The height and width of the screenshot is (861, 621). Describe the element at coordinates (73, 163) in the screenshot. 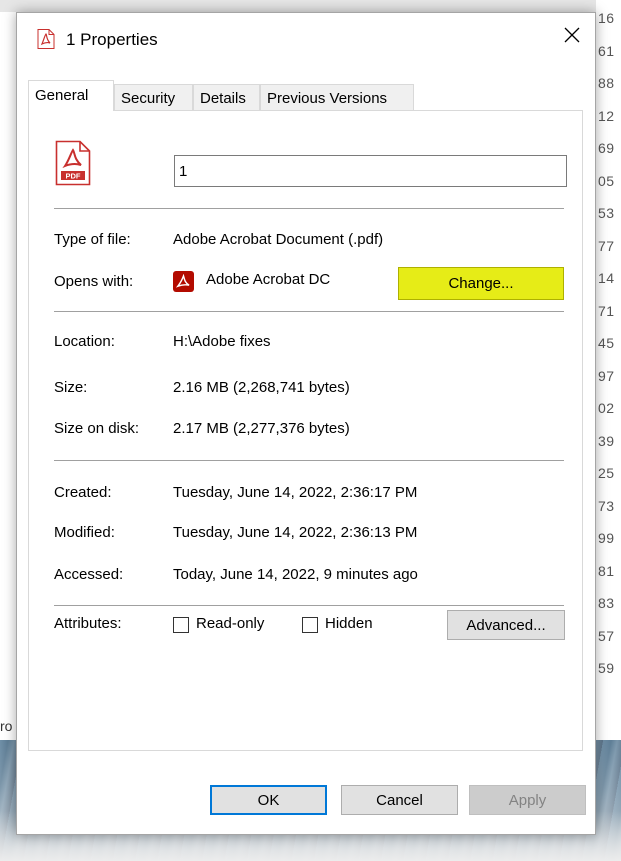

I see `pdf-document-icon: PDF` at that location.